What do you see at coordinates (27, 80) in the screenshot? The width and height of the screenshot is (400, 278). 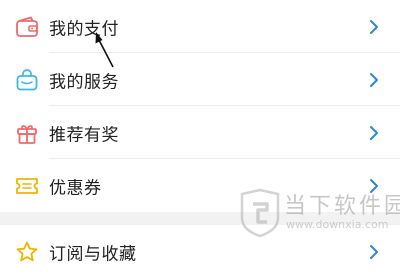 I see `shopping-bag-icon` at bounding box center [27, 80].